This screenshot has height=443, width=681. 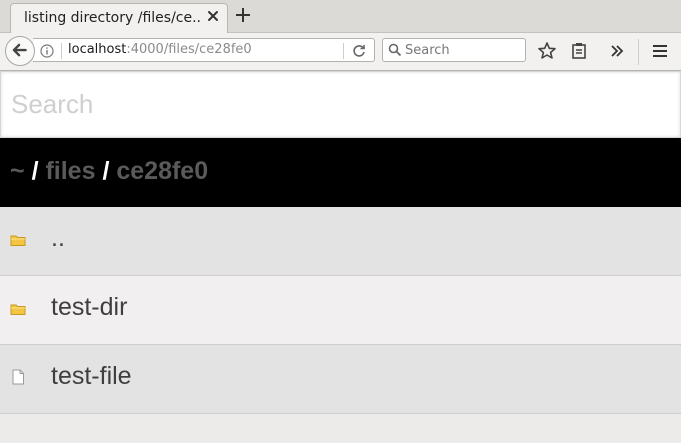 What do you see at coordinates (162, 171) in the screenshot?
I see `breadcrumb-link-current: ce28fe0` at bounding box center [162, 171].